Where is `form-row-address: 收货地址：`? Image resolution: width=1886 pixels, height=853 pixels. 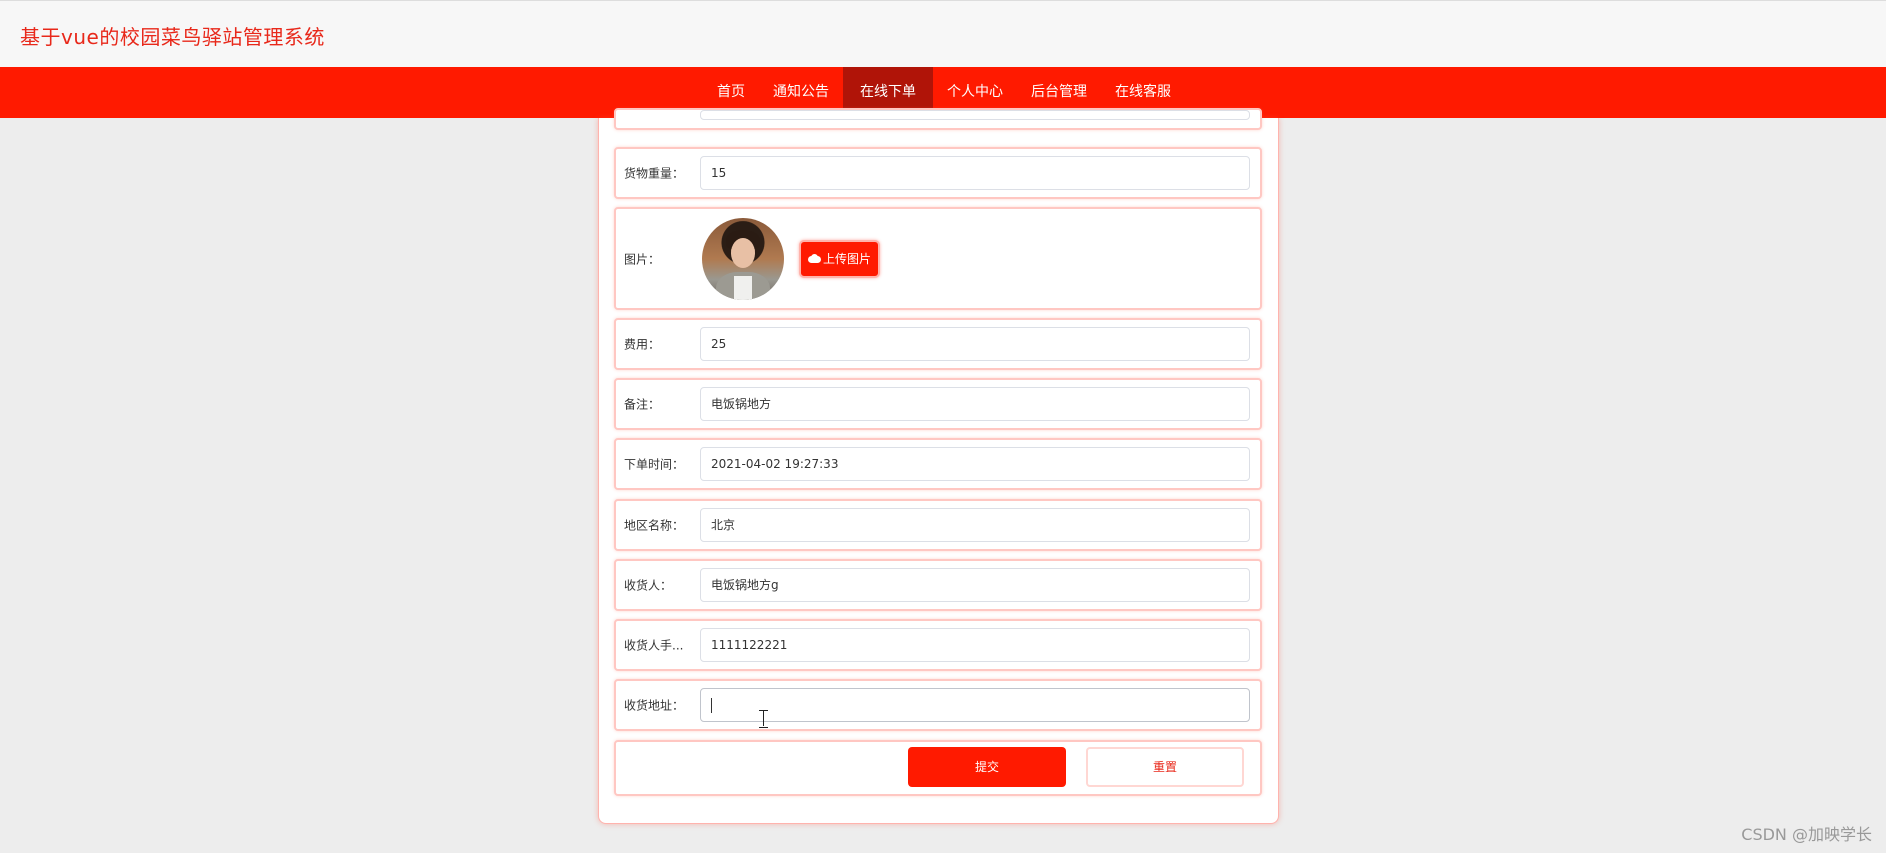
form-row-address: 收货地址： is located at coordinates (938, 705).